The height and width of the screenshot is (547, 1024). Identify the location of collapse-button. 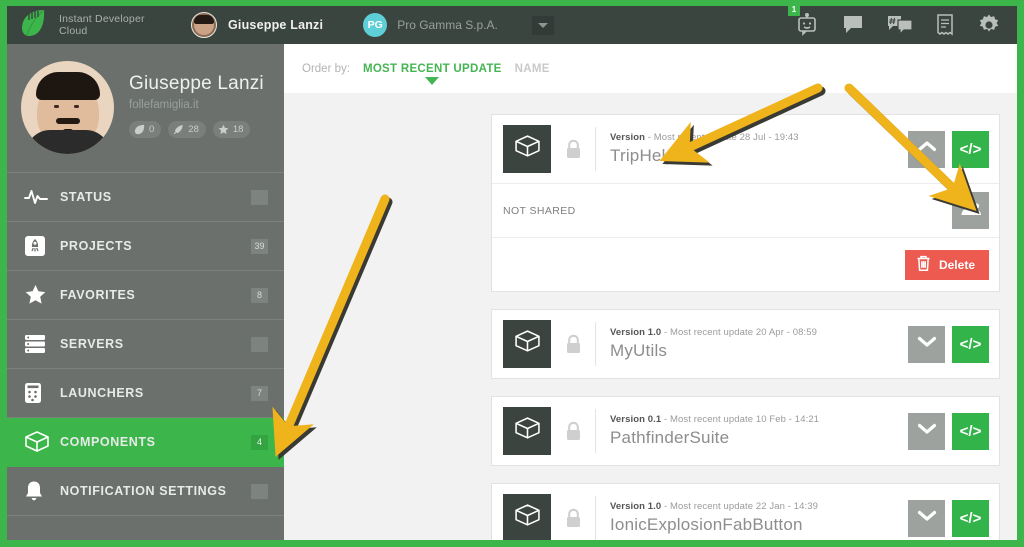
(926, 149).